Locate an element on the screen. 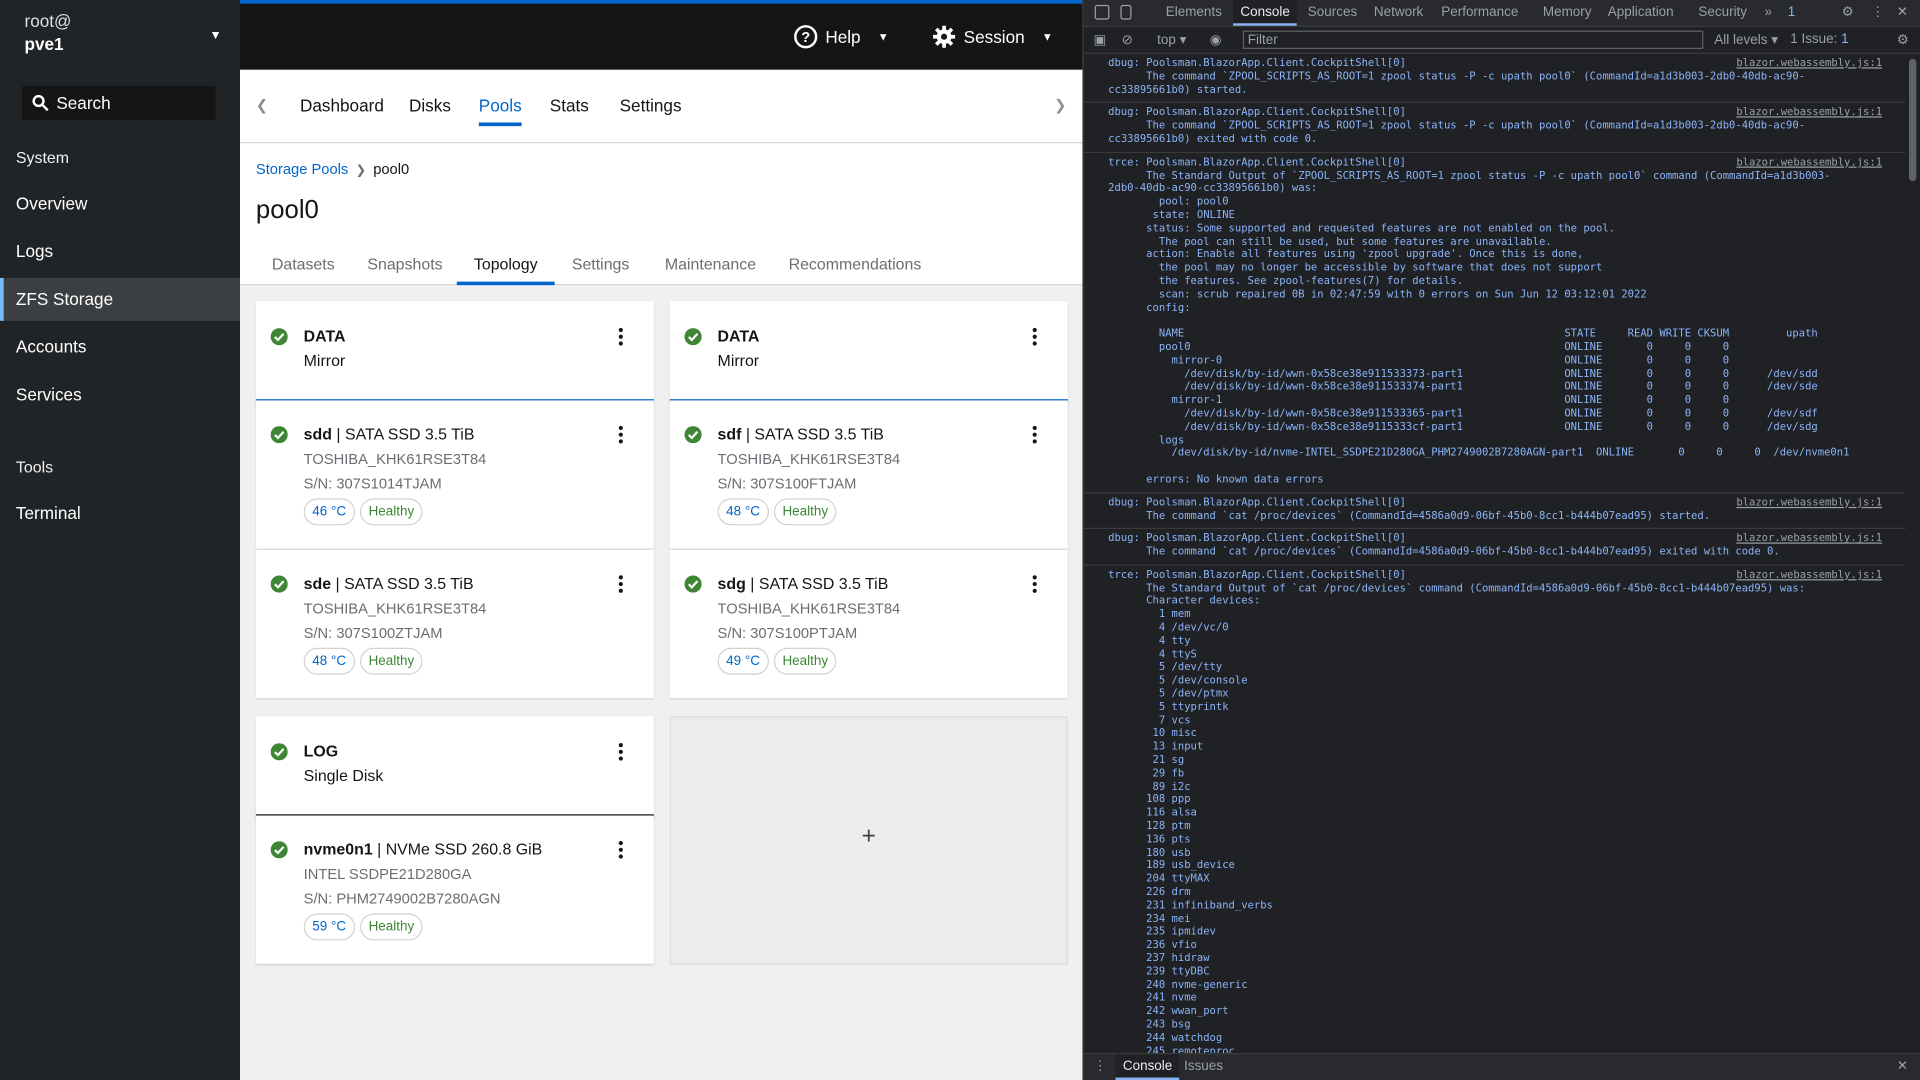  session-menu: Session ▼ is located at coordinates (992, 37).